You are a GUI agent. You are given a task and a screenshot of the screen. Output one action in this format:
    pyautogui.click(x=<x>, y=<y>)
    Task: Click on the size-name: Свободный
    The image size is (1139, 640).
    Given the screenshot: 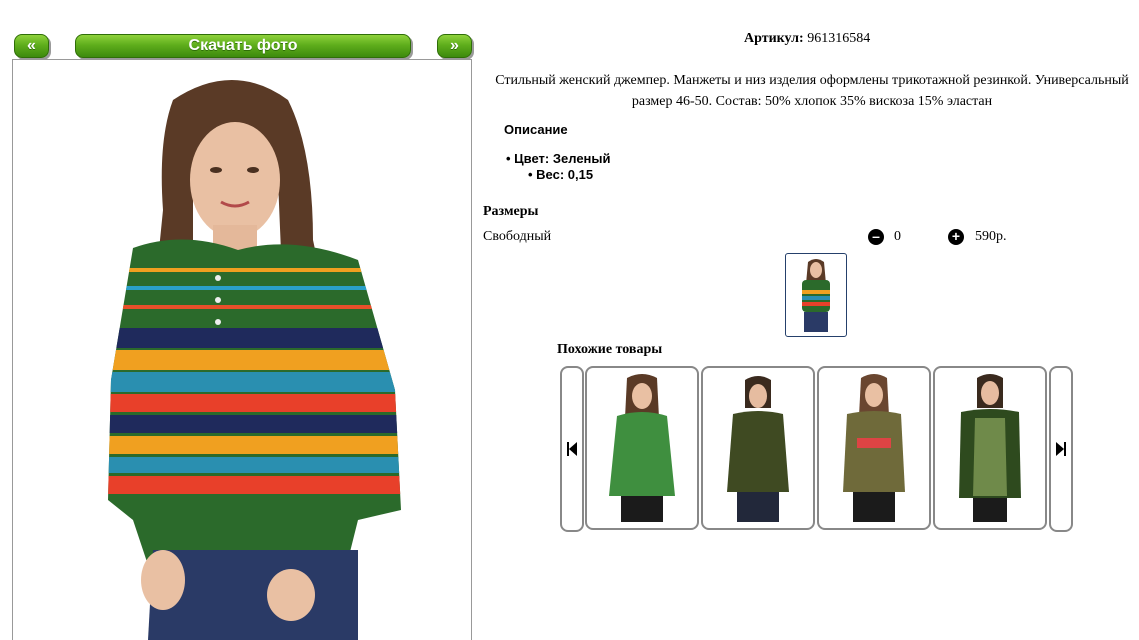 What is the action you would take?
    pyautogui.click(x=517, y=236)
    